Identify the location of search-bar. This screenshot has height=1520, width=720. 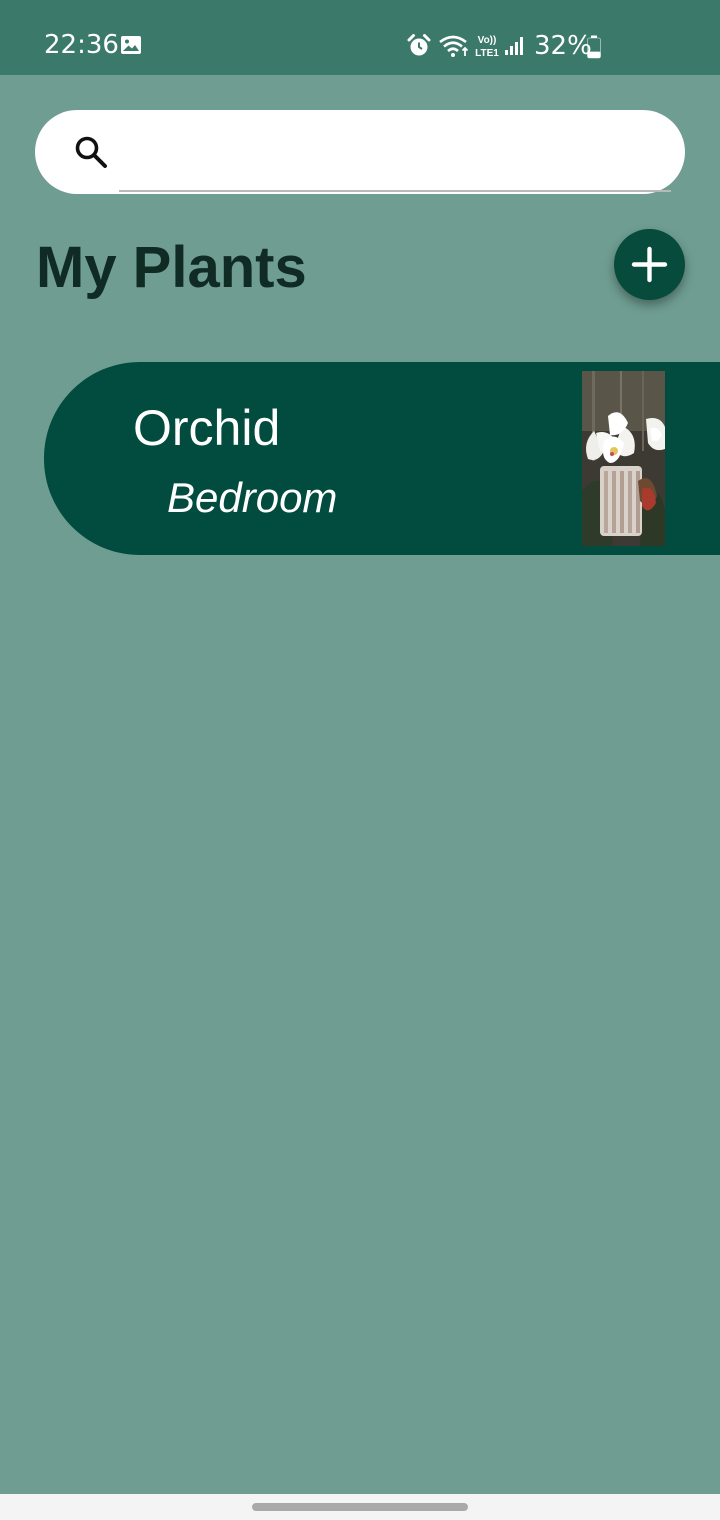
(360, 152).